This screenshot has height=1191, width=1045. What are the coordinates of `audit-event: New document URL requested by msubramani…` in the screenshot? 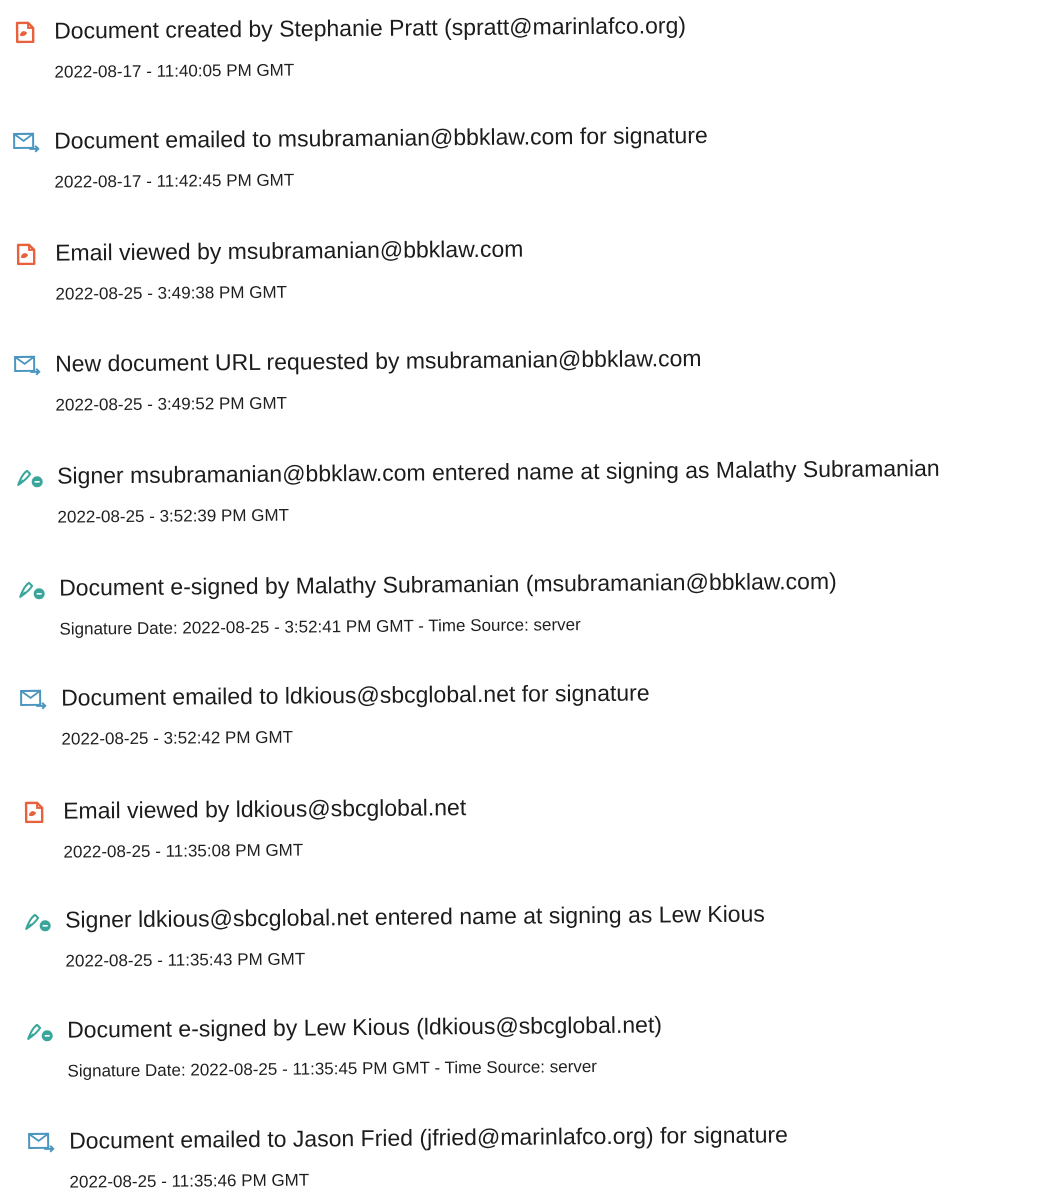 It's located at (523, 384).